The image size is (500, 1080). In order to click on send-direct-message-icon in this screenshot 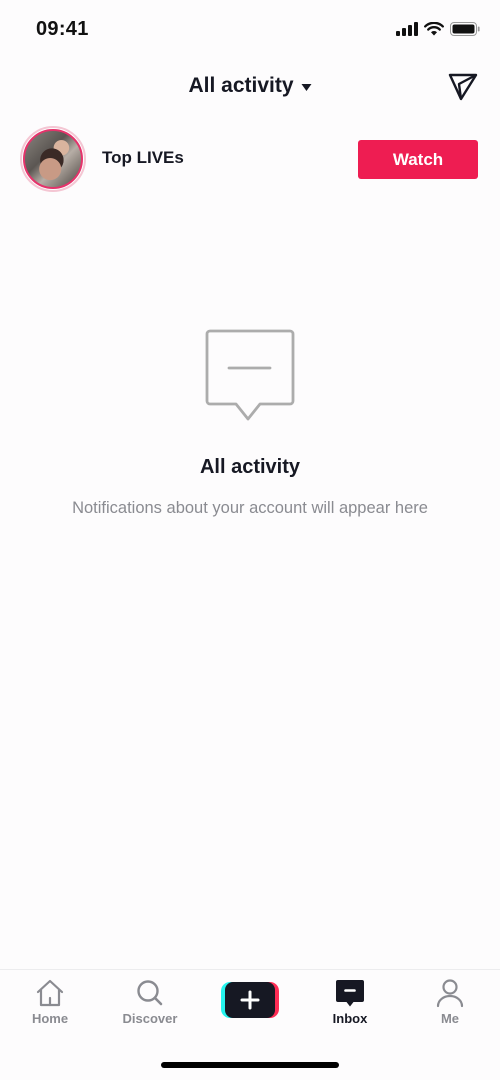, I will do `click(463, 87)`.